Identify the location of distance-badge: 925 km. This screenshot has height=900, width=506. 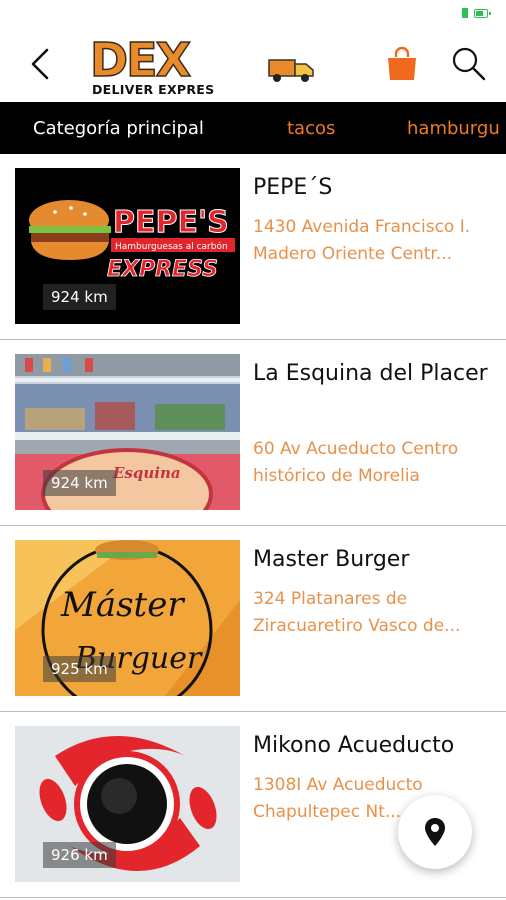
(79, 669).